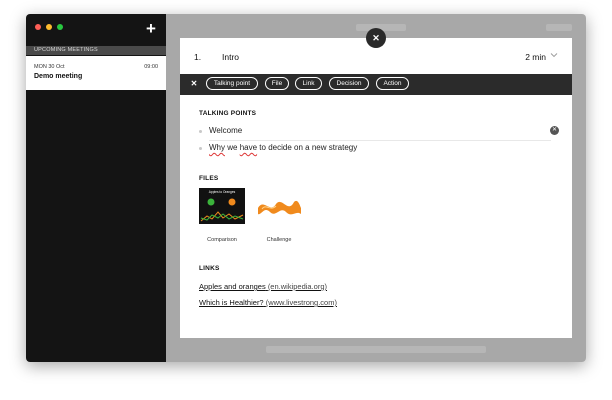 The image size is (612, 400). I want to click on talking-point-text: Why we have to decide on a new strategy, so click(283, 147).